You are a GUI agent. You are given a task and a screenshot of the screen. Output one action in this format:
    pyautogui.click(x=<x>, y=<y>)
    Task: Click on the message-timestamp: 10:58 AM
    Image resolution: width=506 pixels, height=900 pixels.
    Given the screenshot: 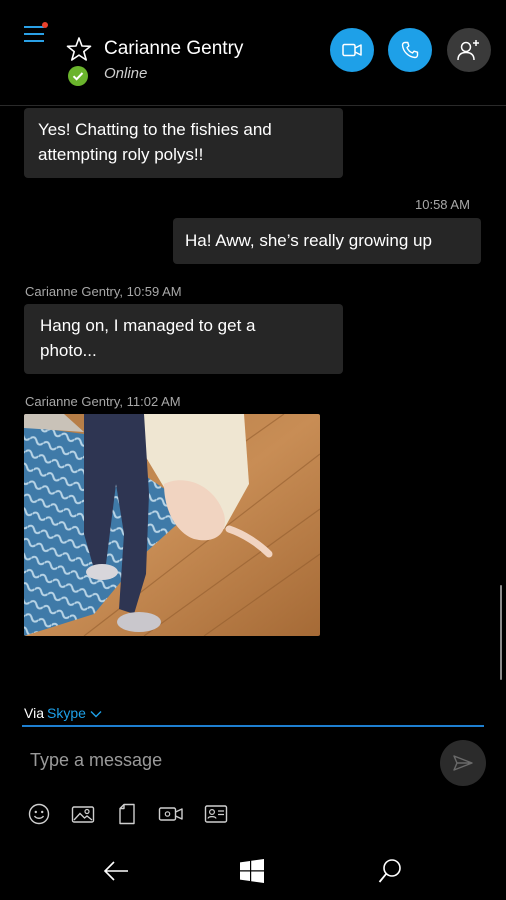 What is the action you would take?
    pyautogui.click(x=442, y=204)
    